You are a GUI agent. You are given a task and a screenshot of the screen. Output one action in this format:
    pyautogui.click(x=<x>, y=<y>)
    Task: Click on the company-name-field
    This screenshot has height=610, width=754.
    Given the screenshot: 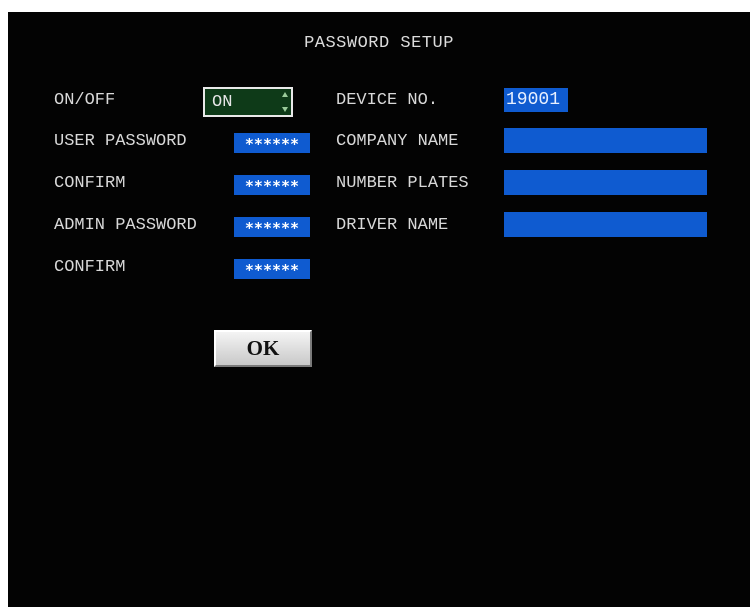 What is the action you would take?
    pyautogui.click(x=605, y=140)
    